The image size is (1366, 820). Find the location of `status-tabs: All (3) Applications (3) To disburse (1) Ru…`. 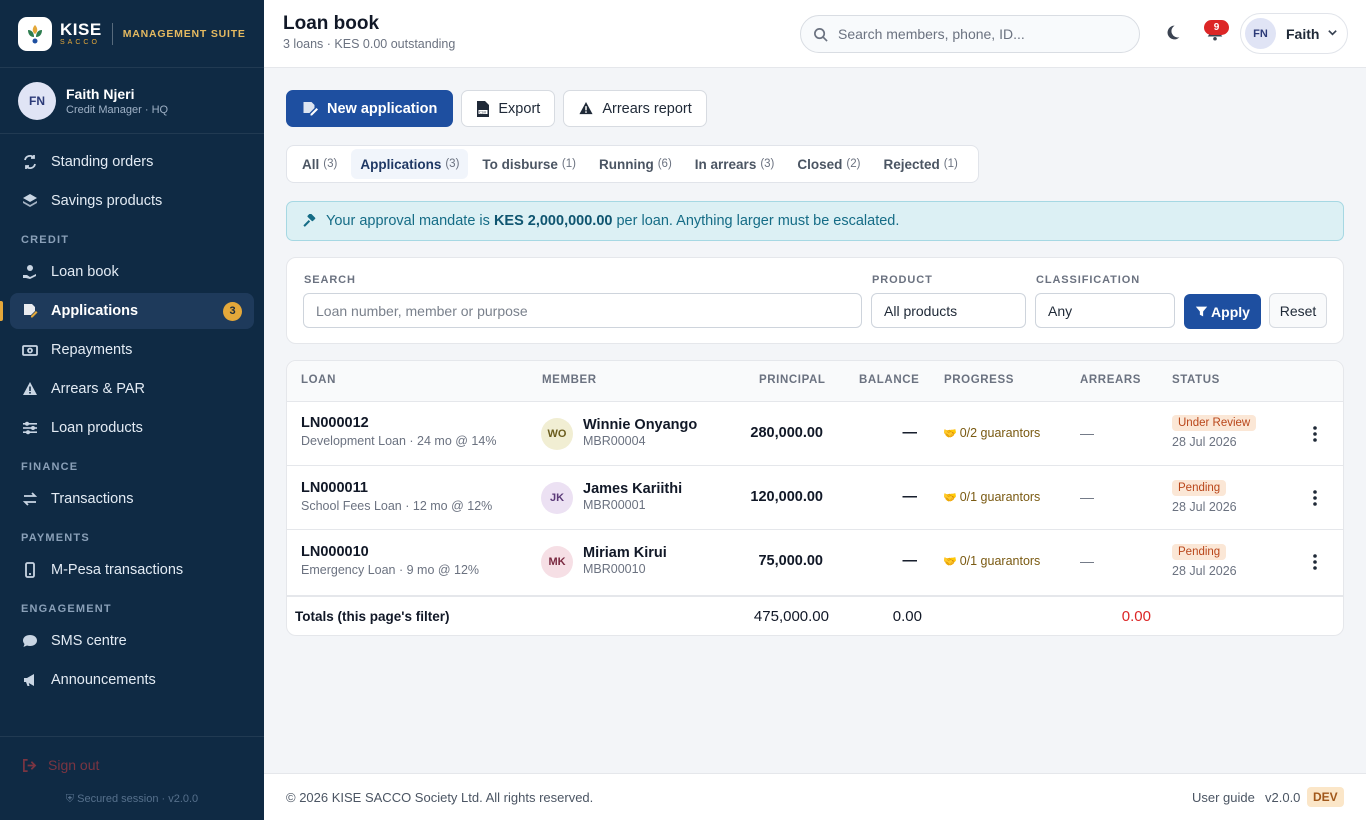

status-tabs: All (3) Applications (3) To disburse (1) Ru… is located at coordinates (632, 164).